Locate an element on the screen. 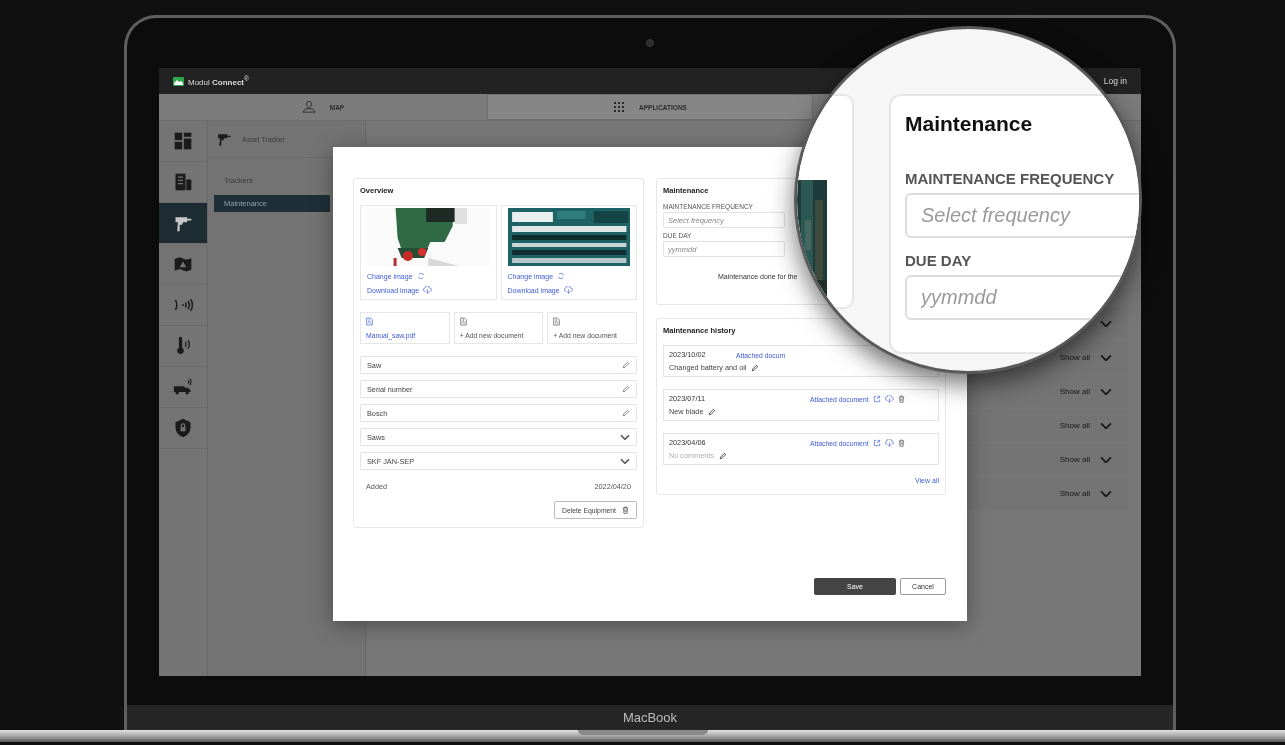 This screenshot has height=745, width=1285. input-field: Select frequency is located at coordinates (1022, 215).